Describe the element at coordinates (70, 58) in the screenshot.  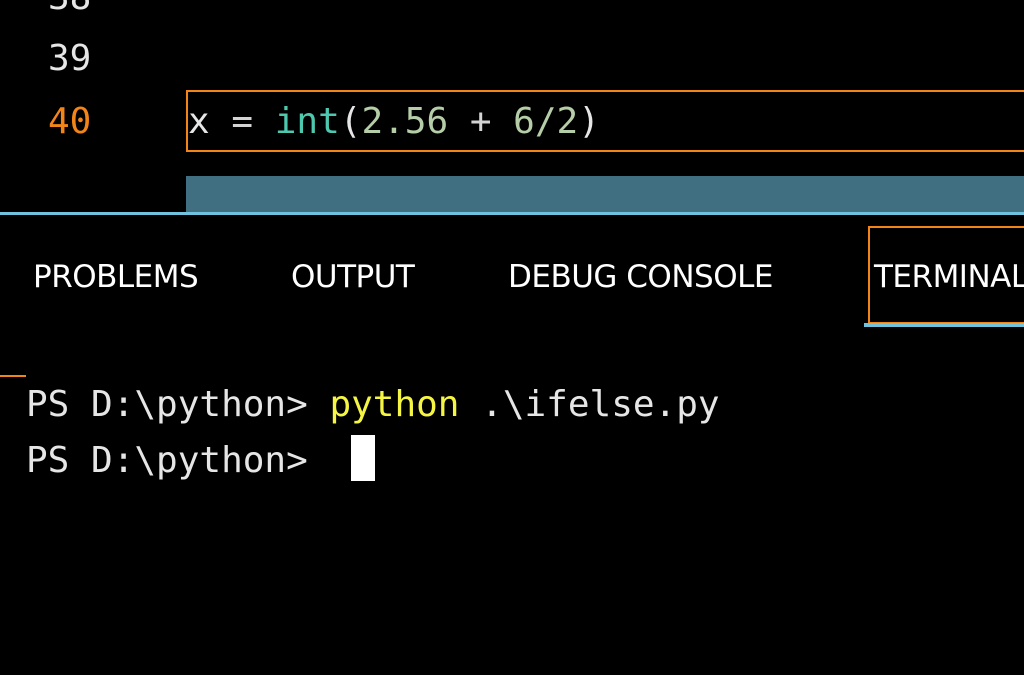
I see `line-number-39: 39` at that location.